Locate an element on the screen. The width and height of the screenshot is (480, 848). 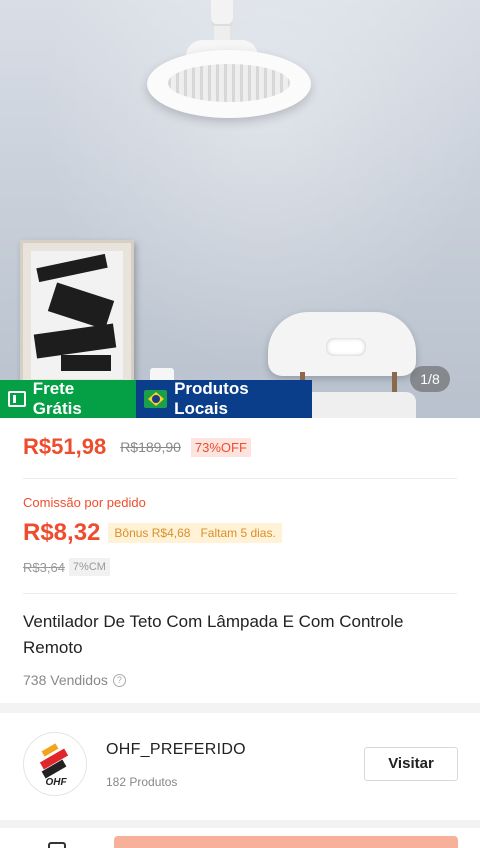
commission-row: R$8,32 Bônus R$4,68 Faltam 5 dias. is located at coordinates (152, 533).